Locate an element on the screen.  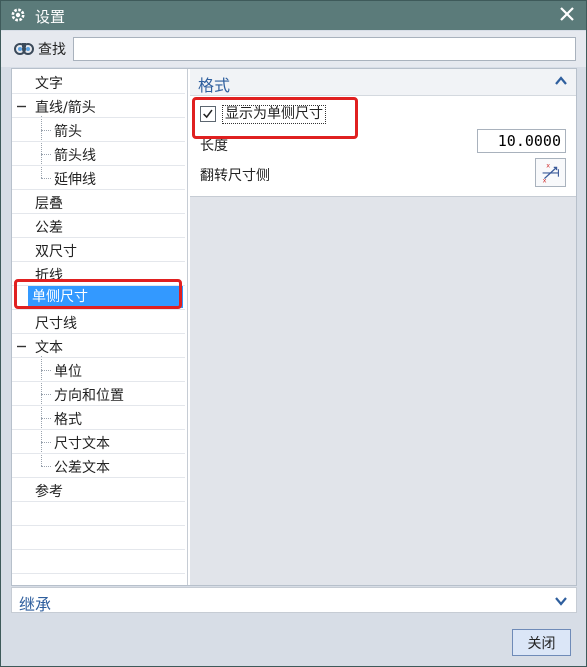
gear-icon is located at coordinates (18, 15).